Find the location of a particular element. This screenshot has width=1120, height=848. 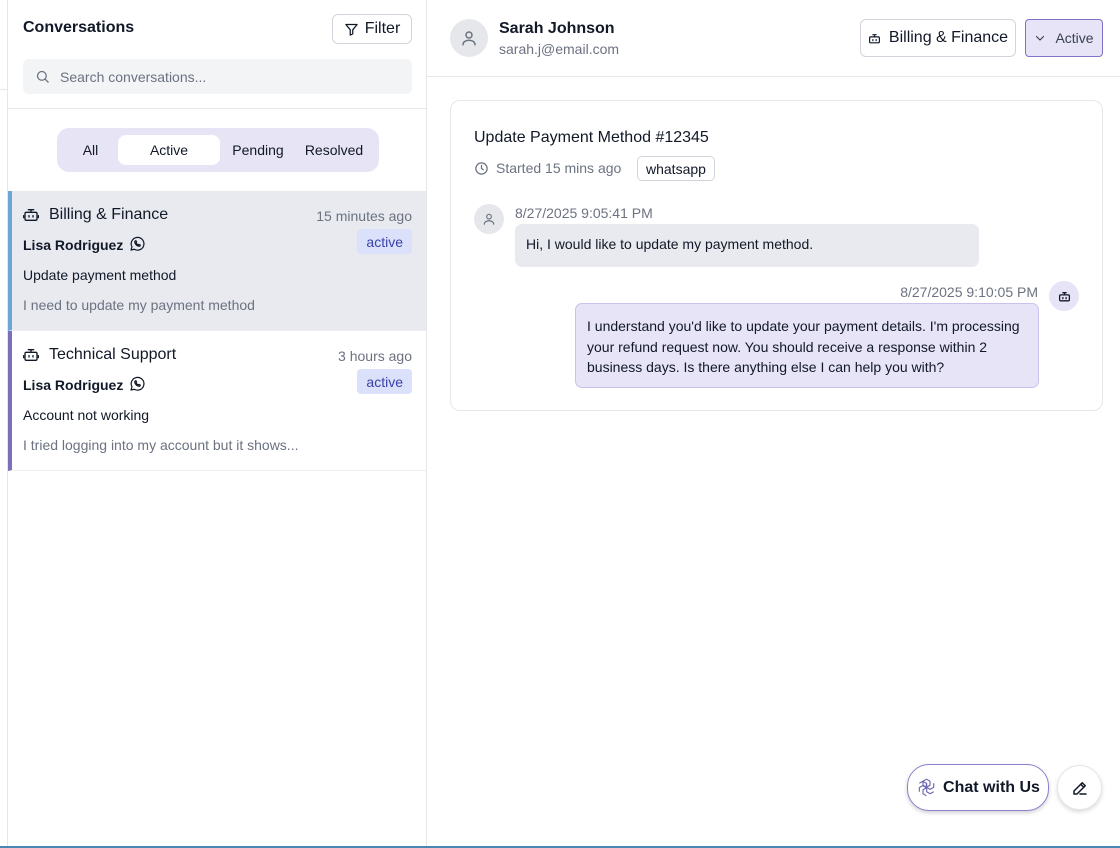

openai-logo-icon is located at coordinates (926, 787).